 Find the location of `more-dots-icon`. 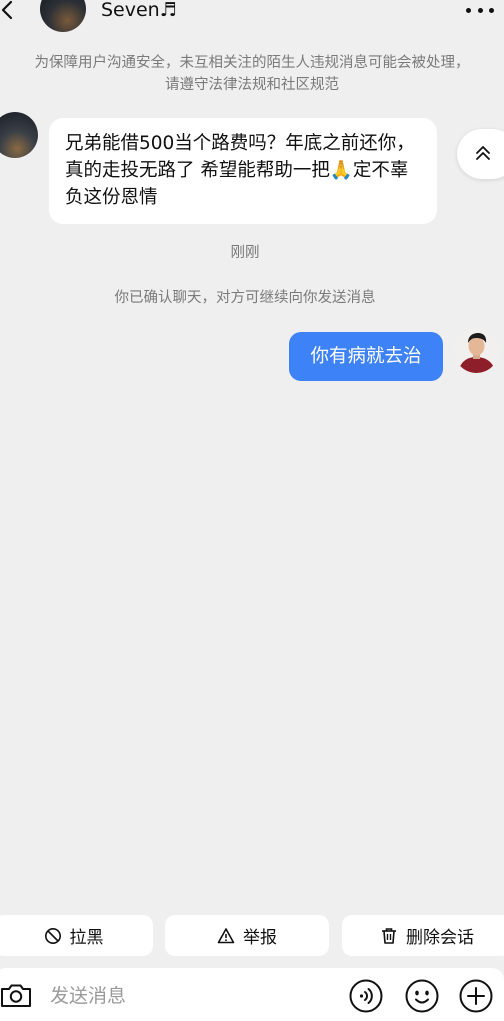

more-dots-icon is located at coordinates (468, 10).